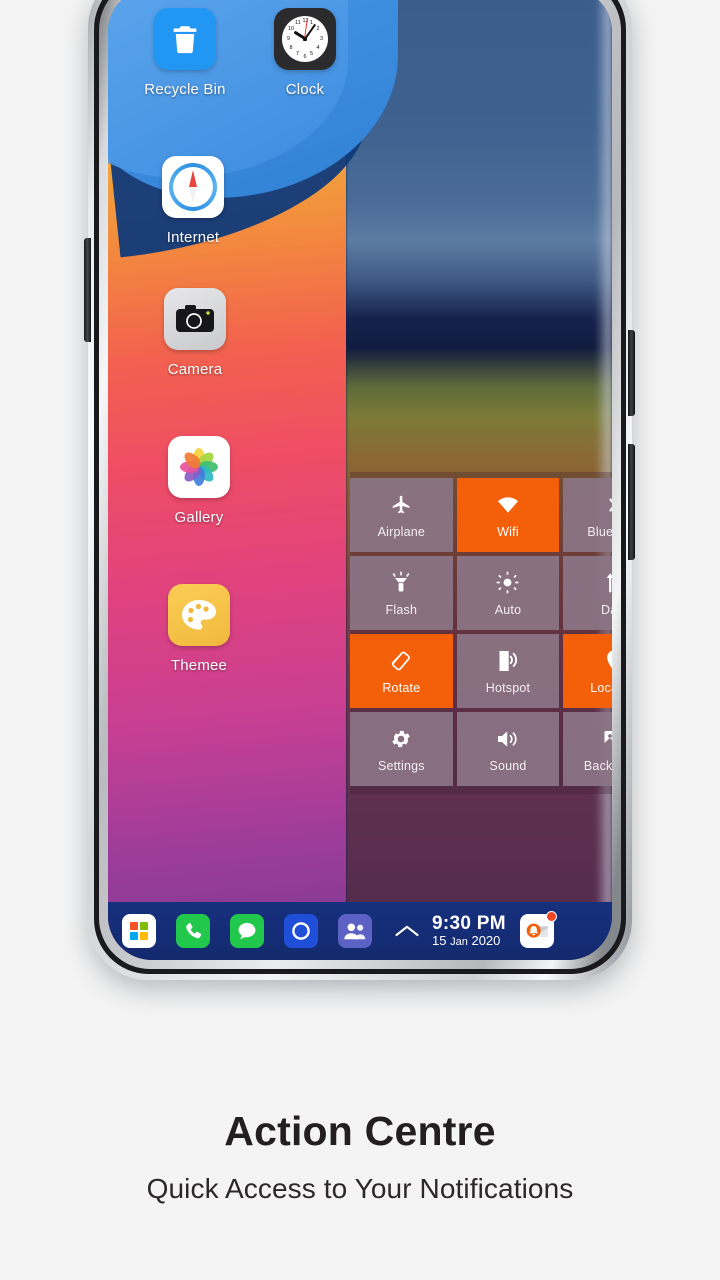 This screenshot has height=1280, width=720. What do you see at coordinates (508, 687) in the screenshot?
I see `quick-tile-label: Hotspot` at bounding box center [508, 687].